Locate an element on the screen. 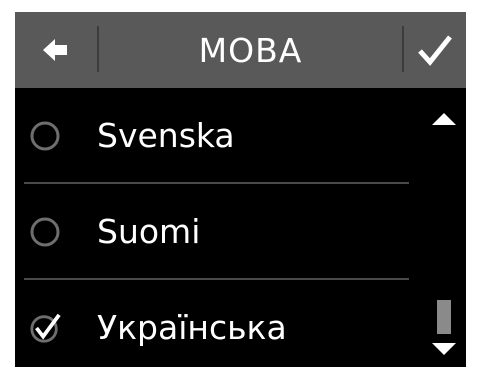  confirm-button is located at coordinates (435, 50).